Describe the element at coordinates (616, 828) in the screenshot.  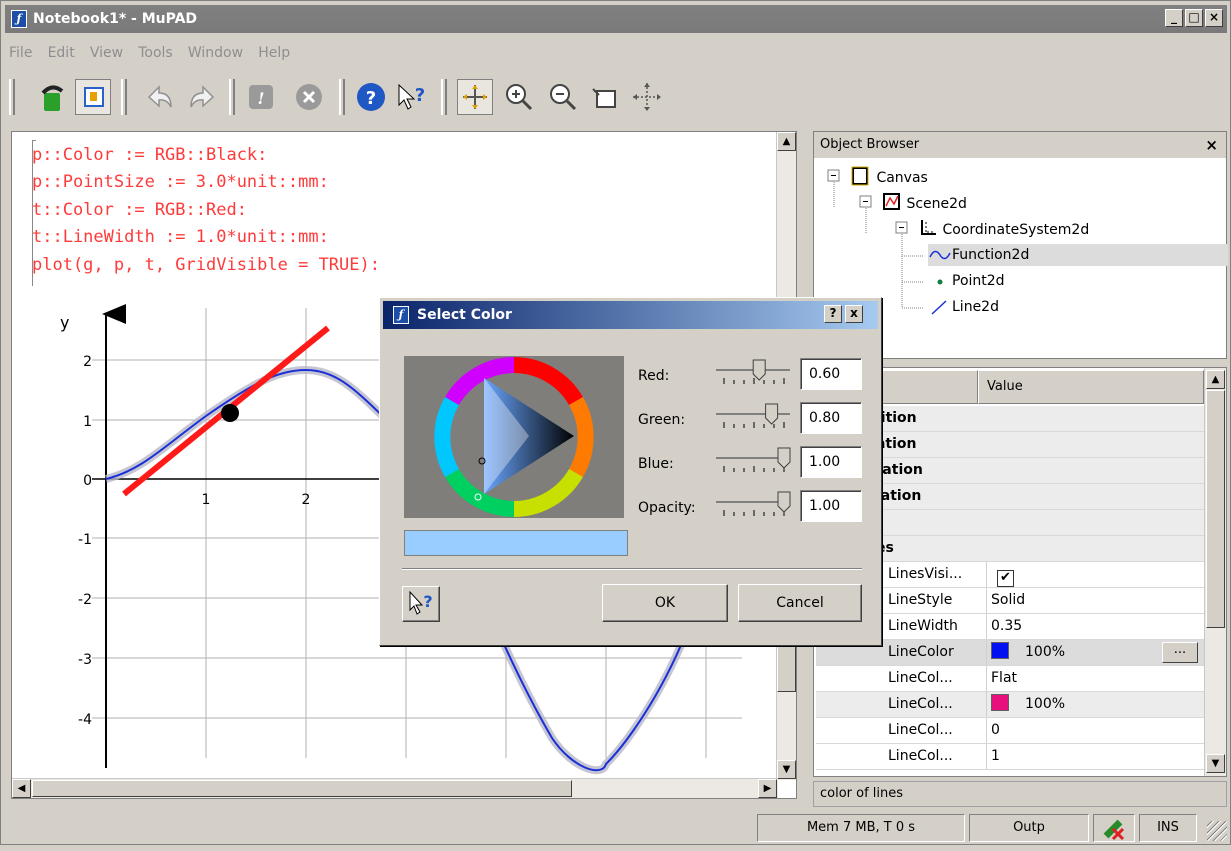
I see `status-bar: Mem 7 MB, T 0 s Outp INS` at that location.